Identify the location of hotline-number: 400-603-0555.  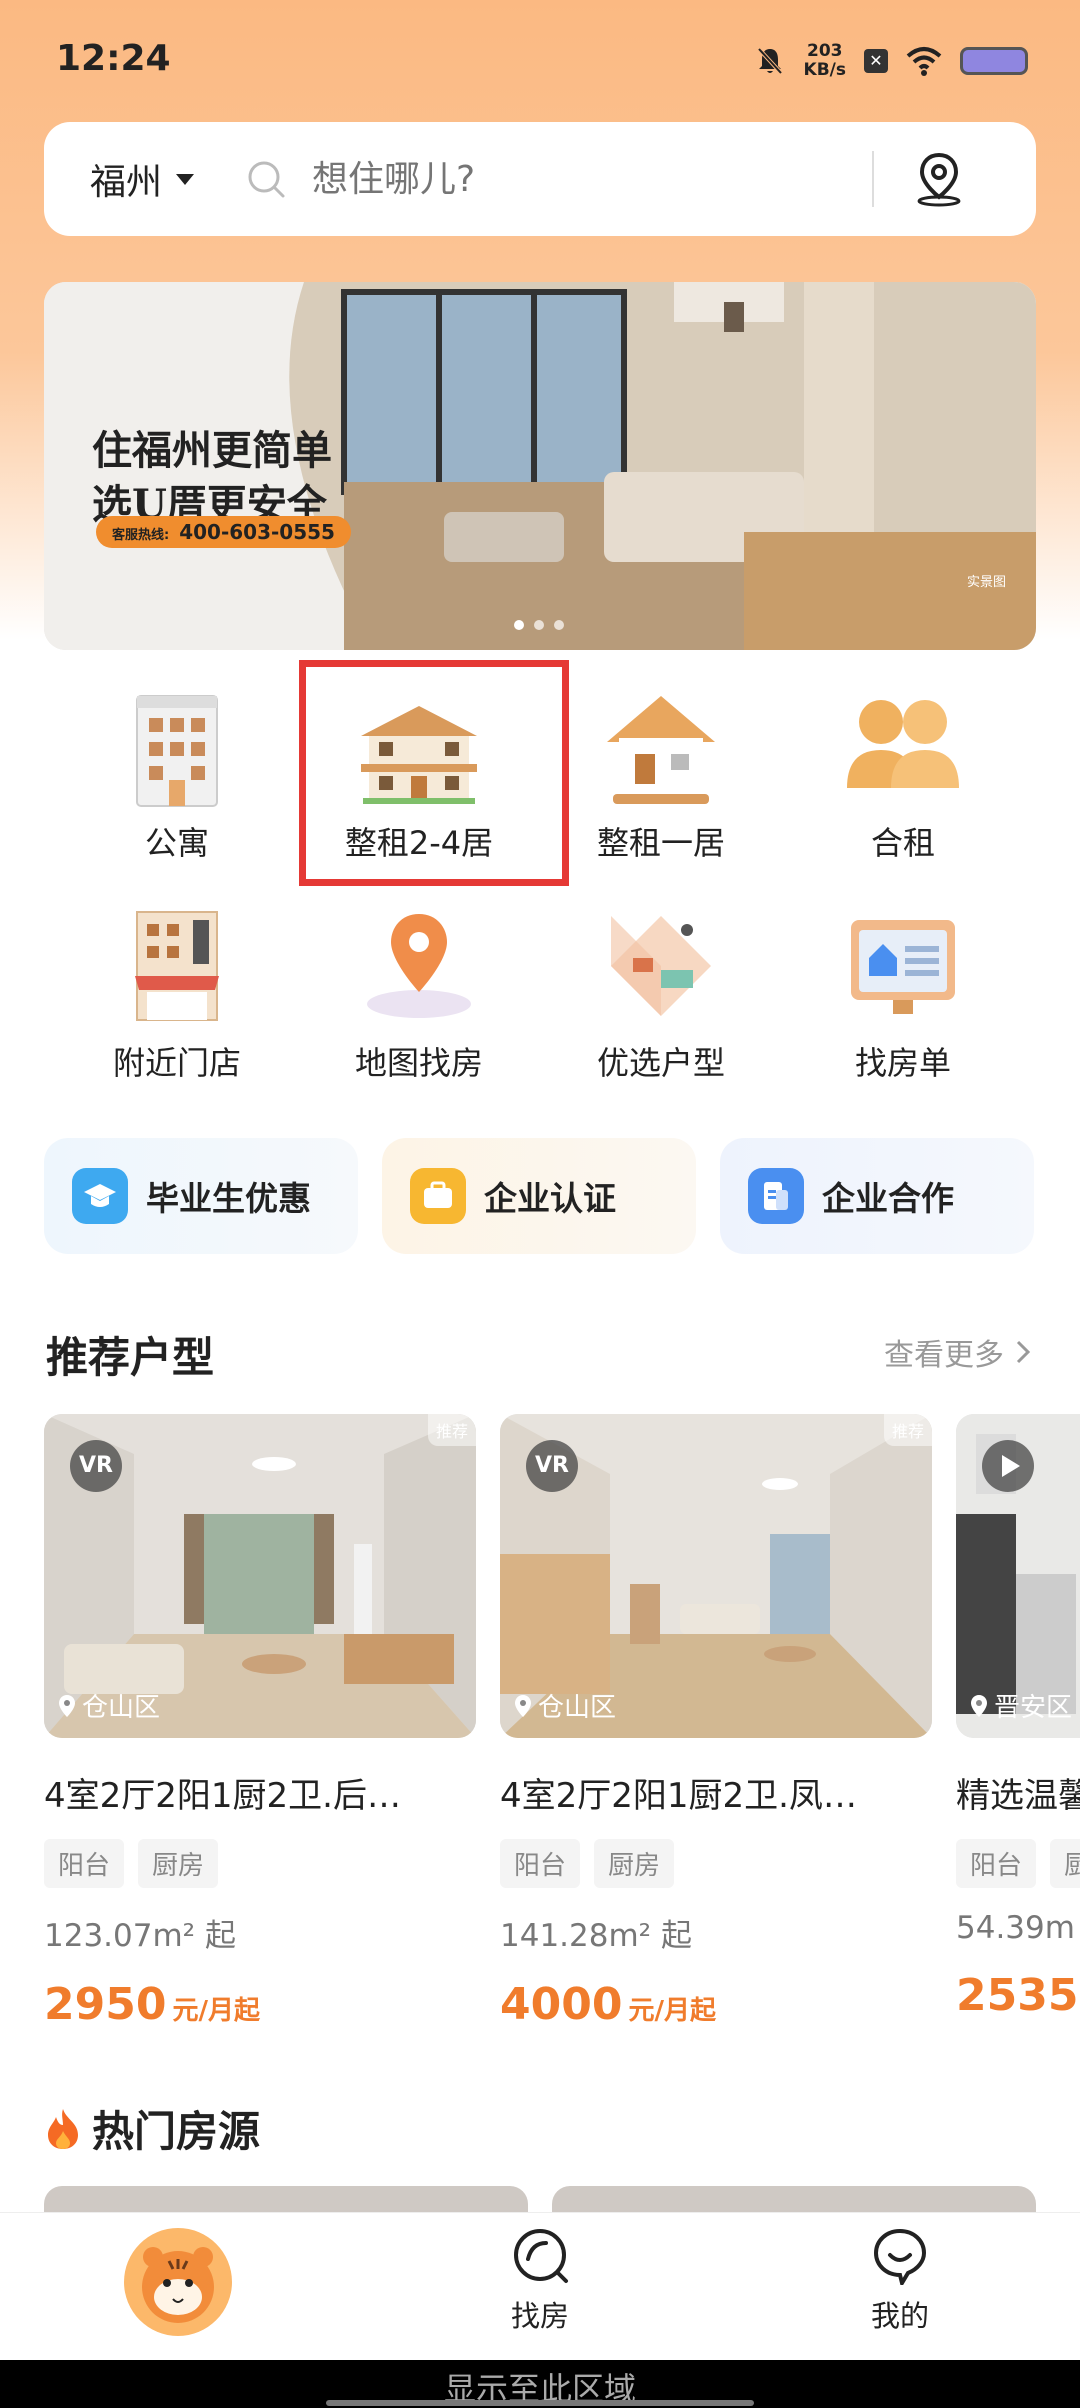
(257, 532).